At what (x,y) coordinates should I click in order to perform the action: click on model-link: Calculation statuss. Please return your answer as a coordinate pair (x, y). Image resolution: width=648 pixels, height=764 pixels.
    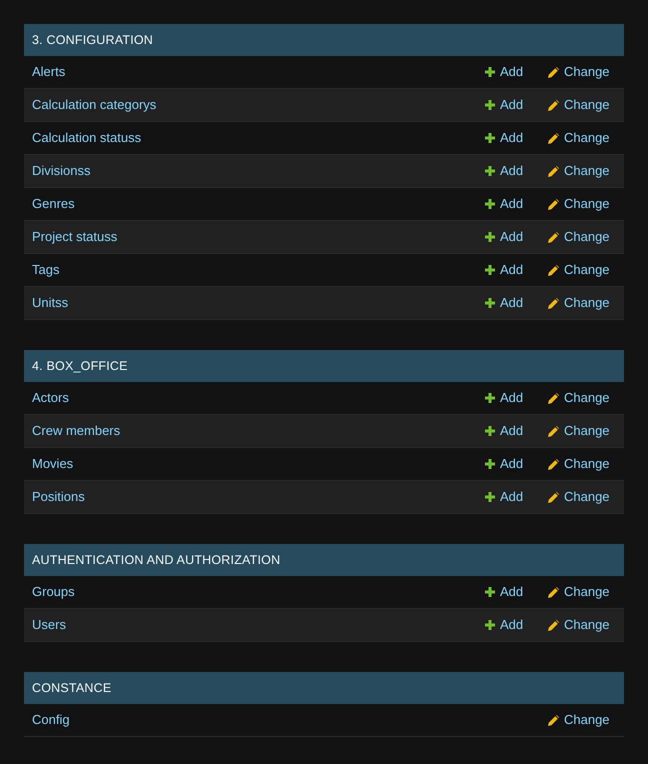
    Looking at the image, I should click on (83, 138).